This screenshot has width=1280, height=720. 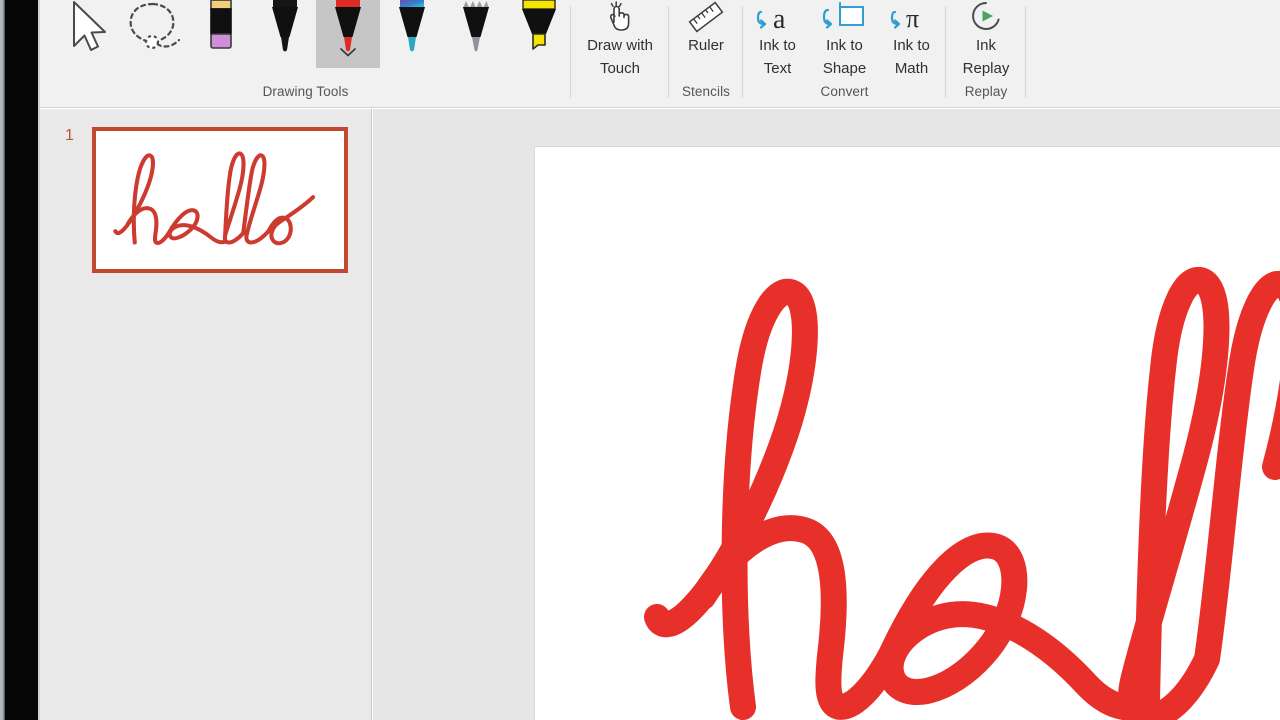 I want to click on eraser-icon, so click(x=221, y=30).